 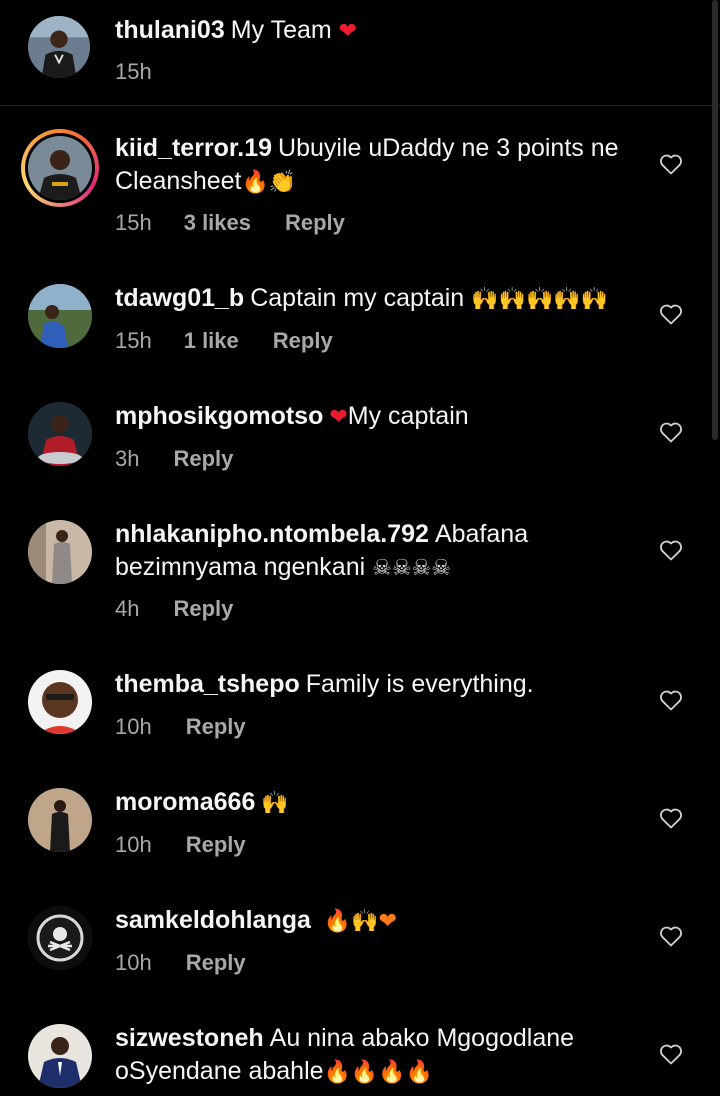 What do you see at coordinates (275, 803) in the screenshot?
I see `raising-hands-emoji: 🙌` at bounding box center [275, 803].